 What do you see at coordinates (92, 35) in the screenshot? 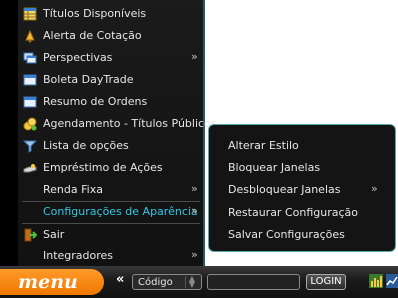
I see `menu-item-label: Alerta de Cotação` at bounding box center [92, 35].